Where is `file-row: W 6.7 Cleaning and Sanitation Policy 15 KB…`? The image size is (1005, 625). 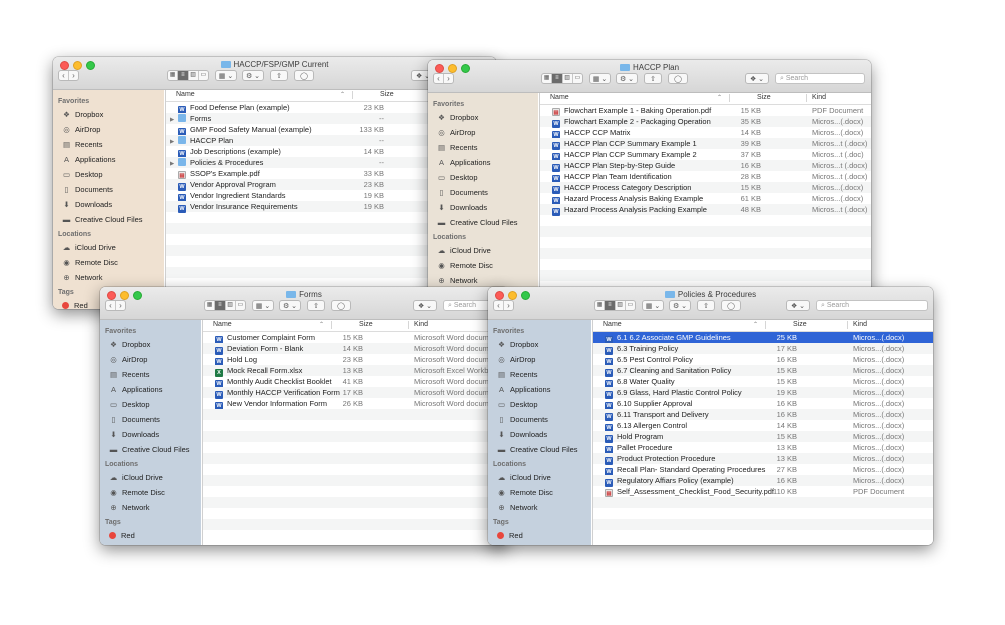
file-row: W 6.7 Cleaning and Sanitation Policy 15 KB… is located at coordinates (763, 371).